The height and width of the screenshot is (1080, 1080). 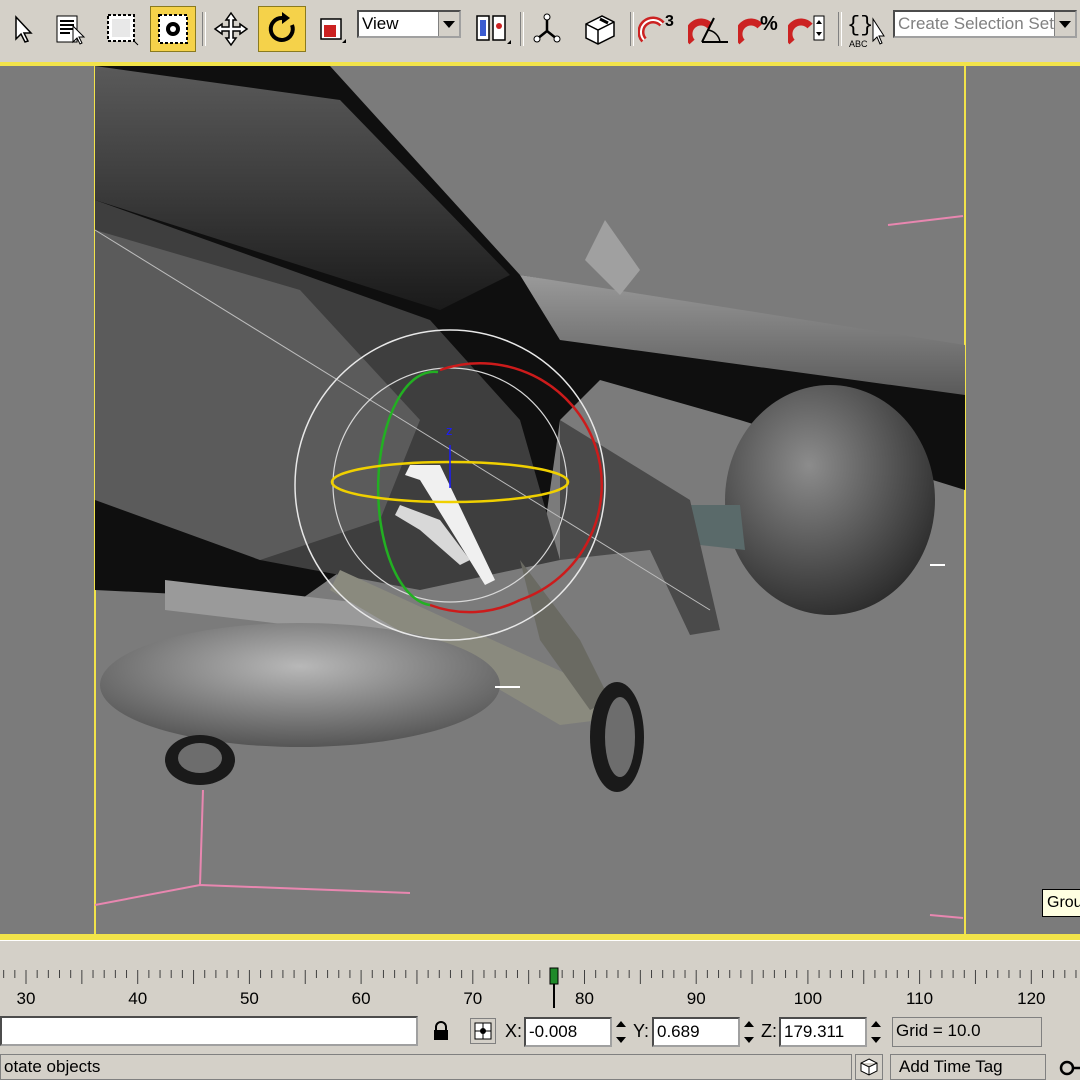 I want to click on snaps-toggle-button: 3, so click(x=659, y=29).